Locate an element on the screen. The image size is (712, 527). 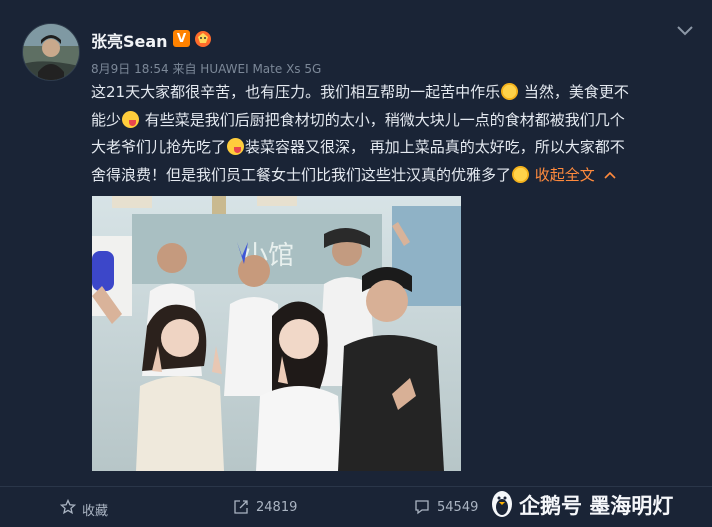
post-meta: 8月9日 18:54 来自 HUAWEI Mate Xs 5G is located at coordinates (206, 69).